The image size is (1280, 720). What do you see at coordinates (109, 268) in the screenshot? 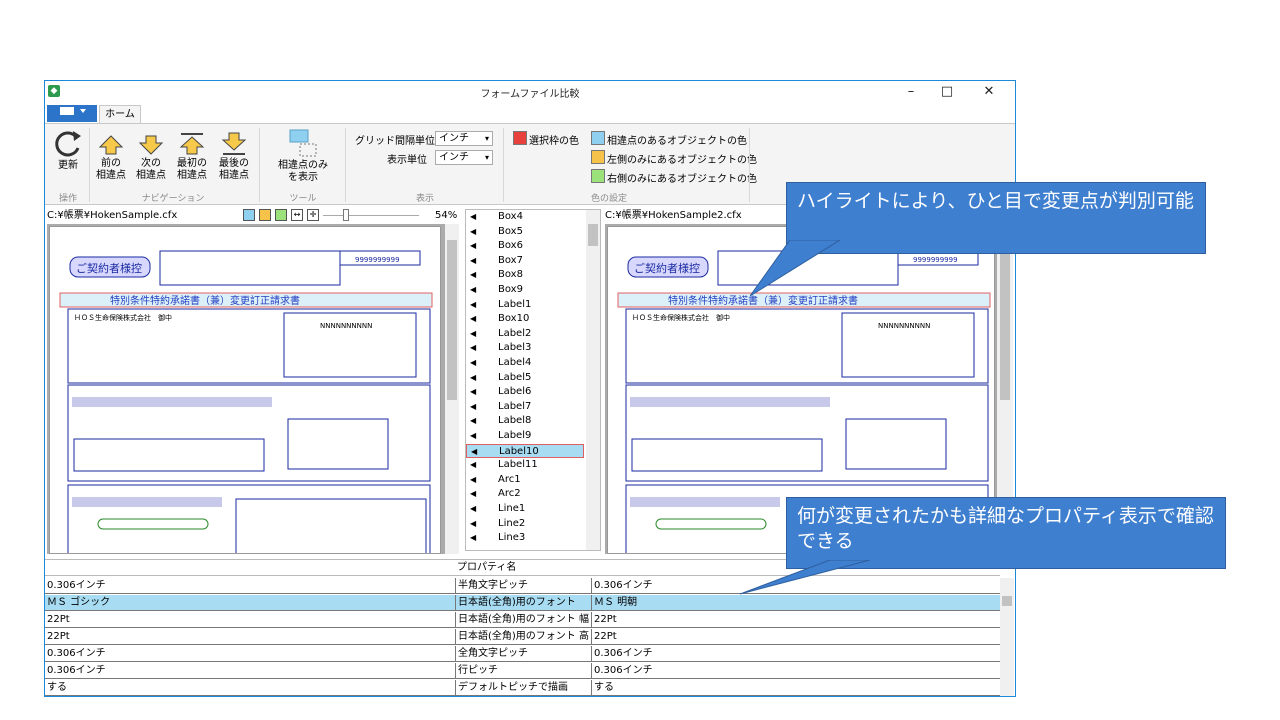
I see `form-title-left: ご契約者様控` at bounding box center [109, 268].